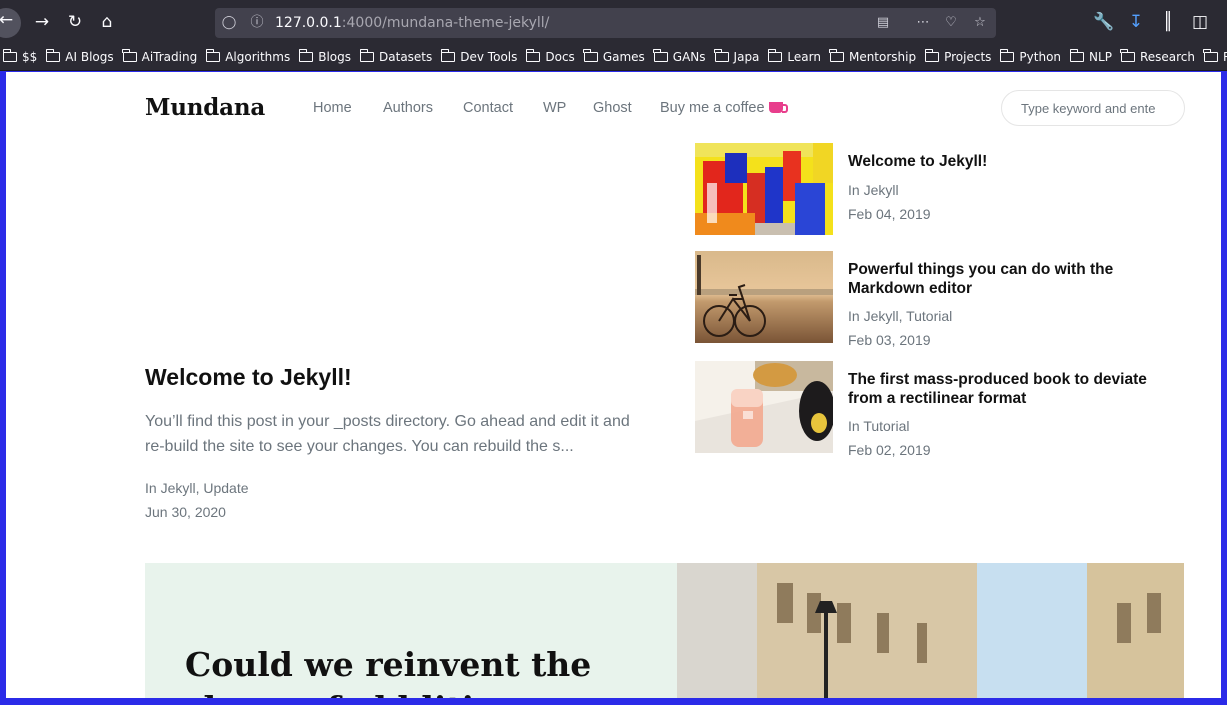 The width and height of the screenshot is (1227, 705). Describe the element at coordinates (10, 23) in the screenshot. I see `back-arrow-icon: ←` at that location.